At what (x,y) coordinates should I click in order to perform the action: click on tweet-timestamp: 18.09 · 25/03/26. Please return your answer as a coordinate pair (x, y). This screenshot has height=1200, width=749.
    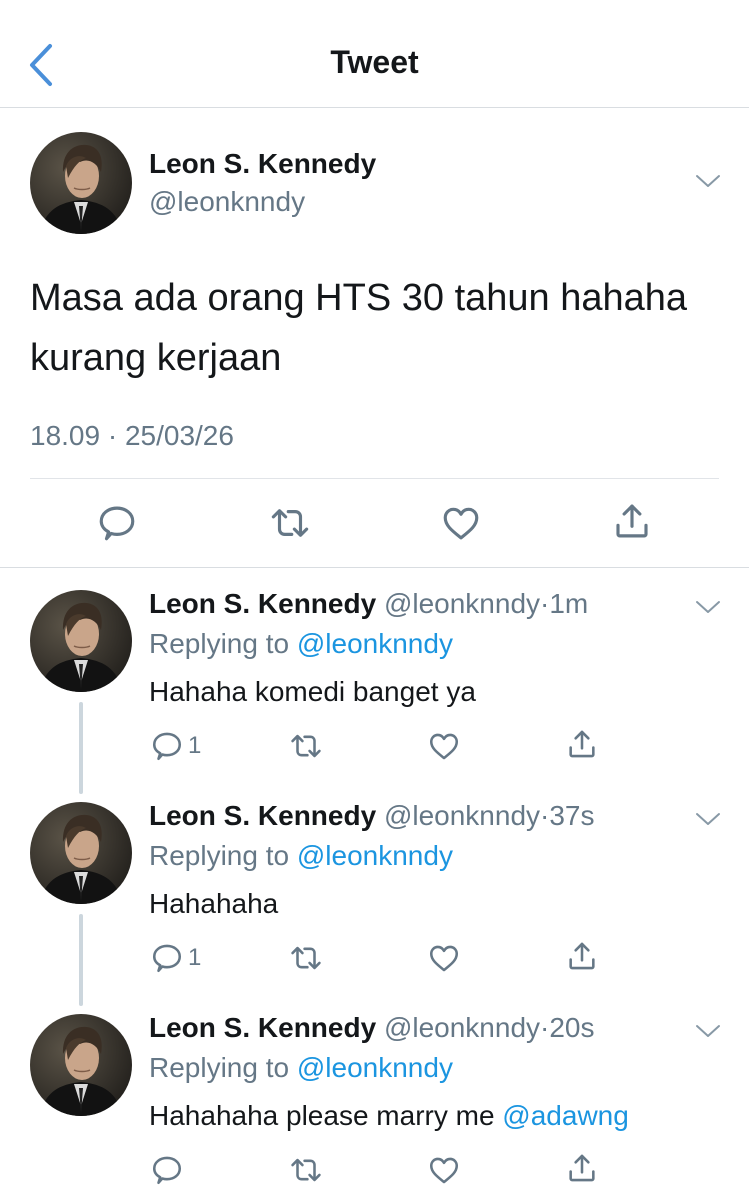
    Looking at the image, I should click on (132, 435).